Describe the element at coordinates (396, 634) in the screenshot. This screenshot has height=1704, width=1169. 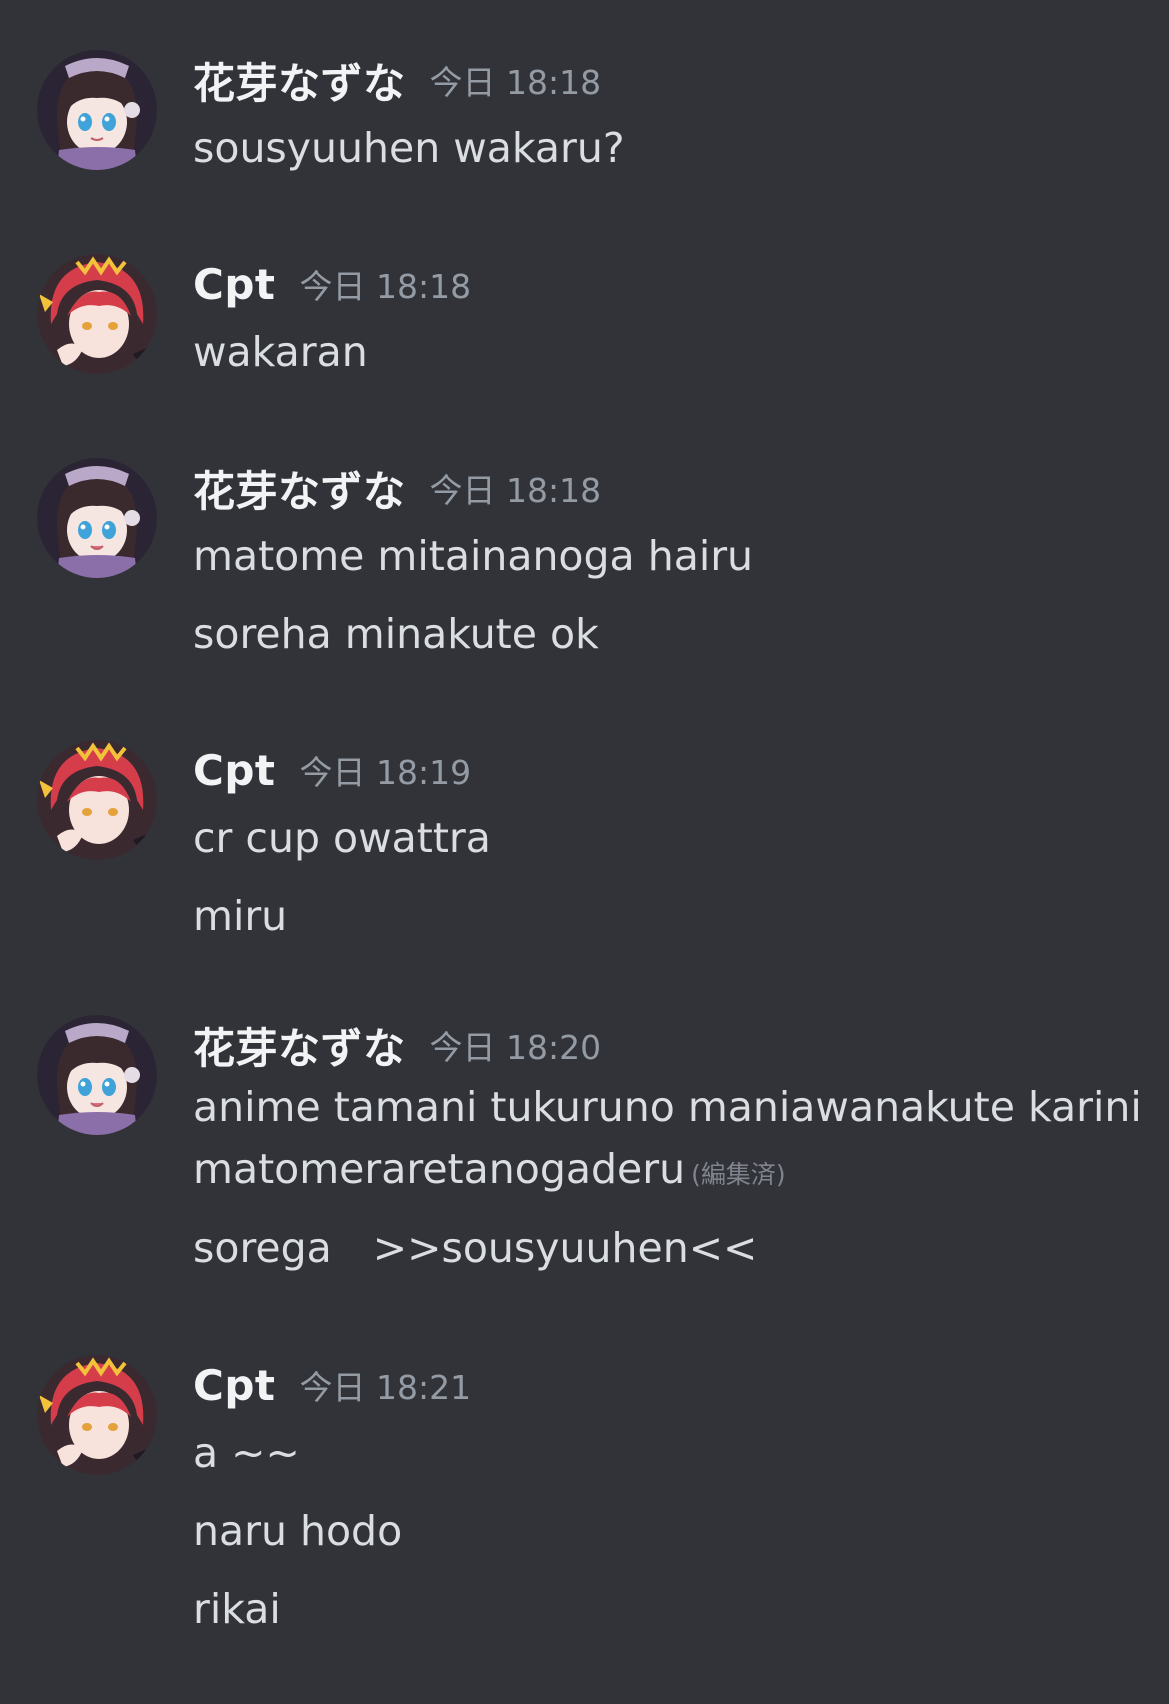
I see `message-text: soreha minakute ok` at that location.